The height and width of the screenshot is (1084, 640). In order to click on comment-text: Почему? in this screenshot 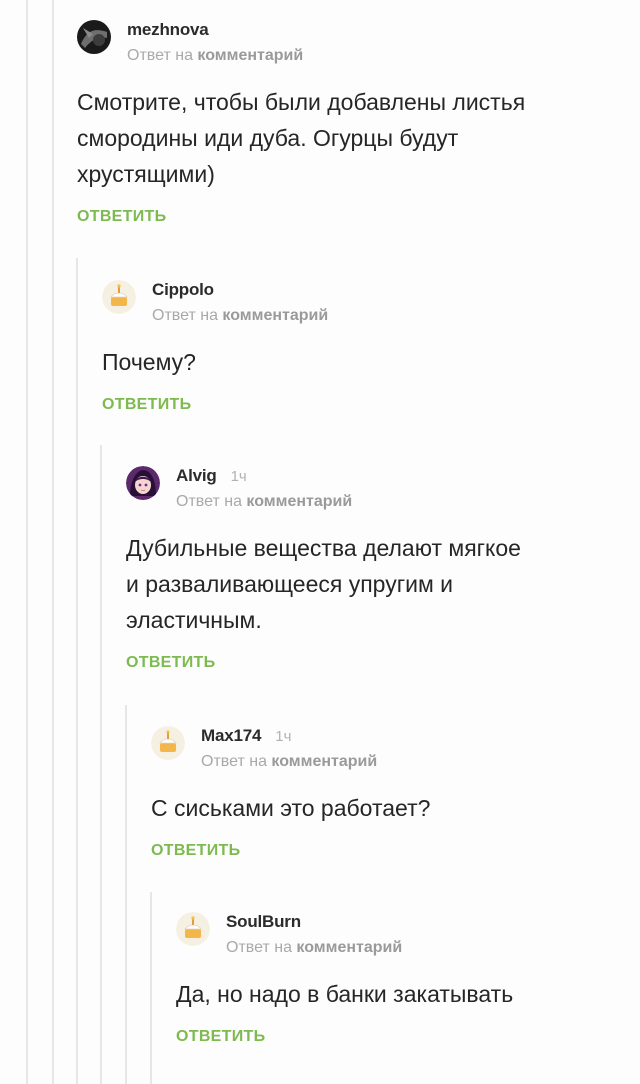, I will do `click(149, 362)`.